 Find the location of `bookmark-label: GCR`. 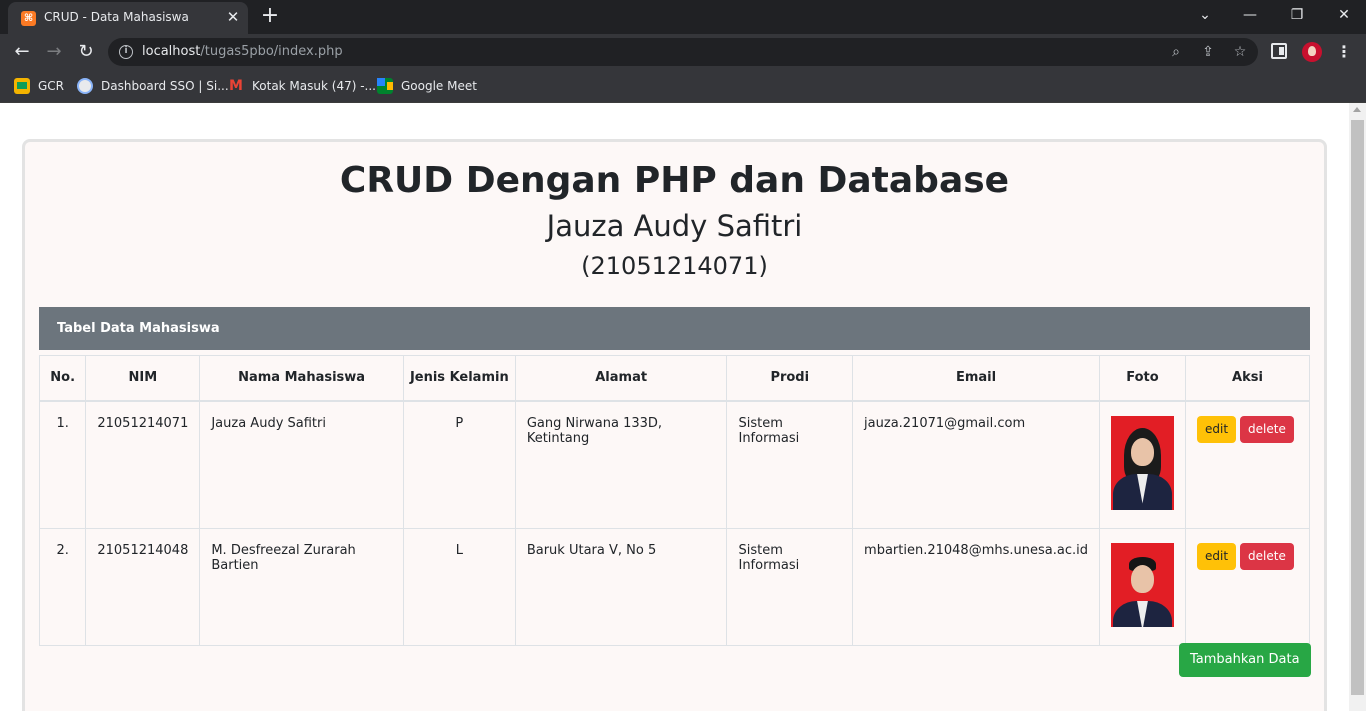

bookmark-label: GCR is located at coordinates (51, 86).